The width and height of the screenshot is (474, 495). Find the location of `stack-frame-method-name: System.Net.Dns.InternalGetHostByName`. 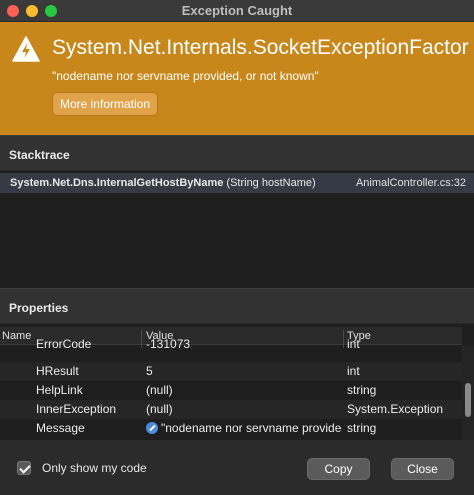

stack-frame-method-name: System.Net.Dns.InternalGetHostByName is located at coordinates (117, 183).